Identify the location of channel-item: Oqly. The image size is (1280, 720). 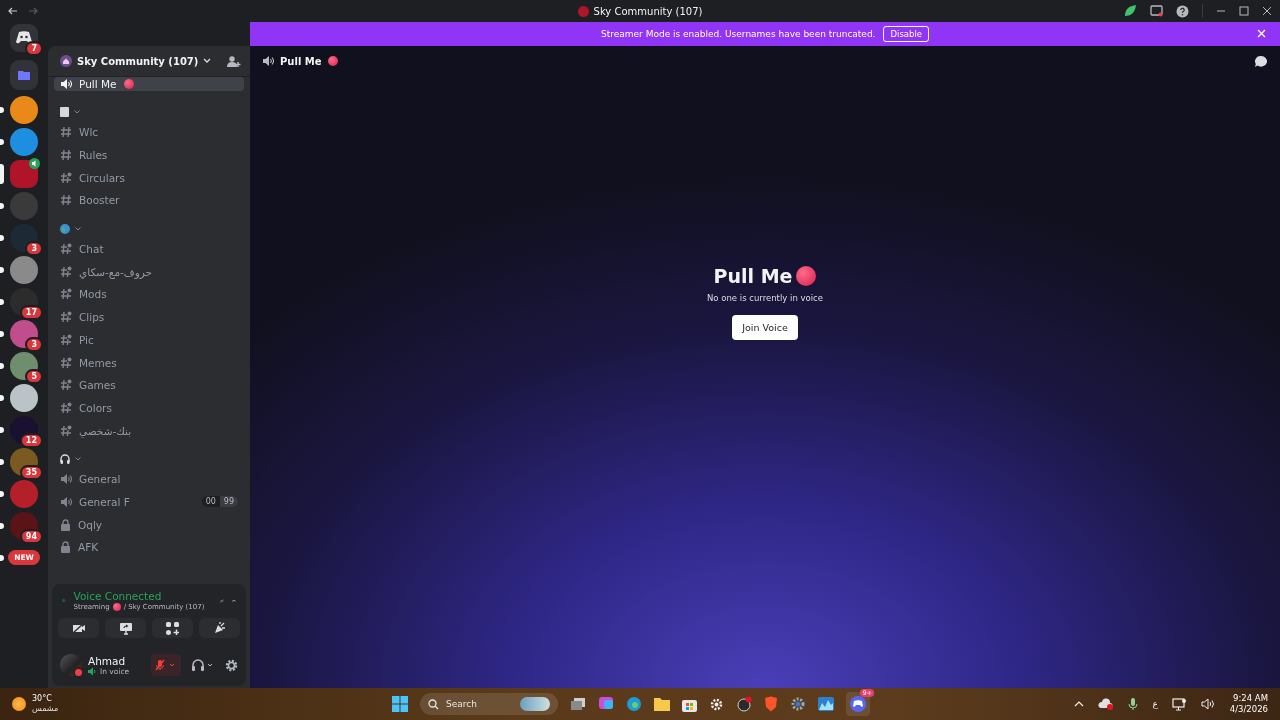
(149, 524).